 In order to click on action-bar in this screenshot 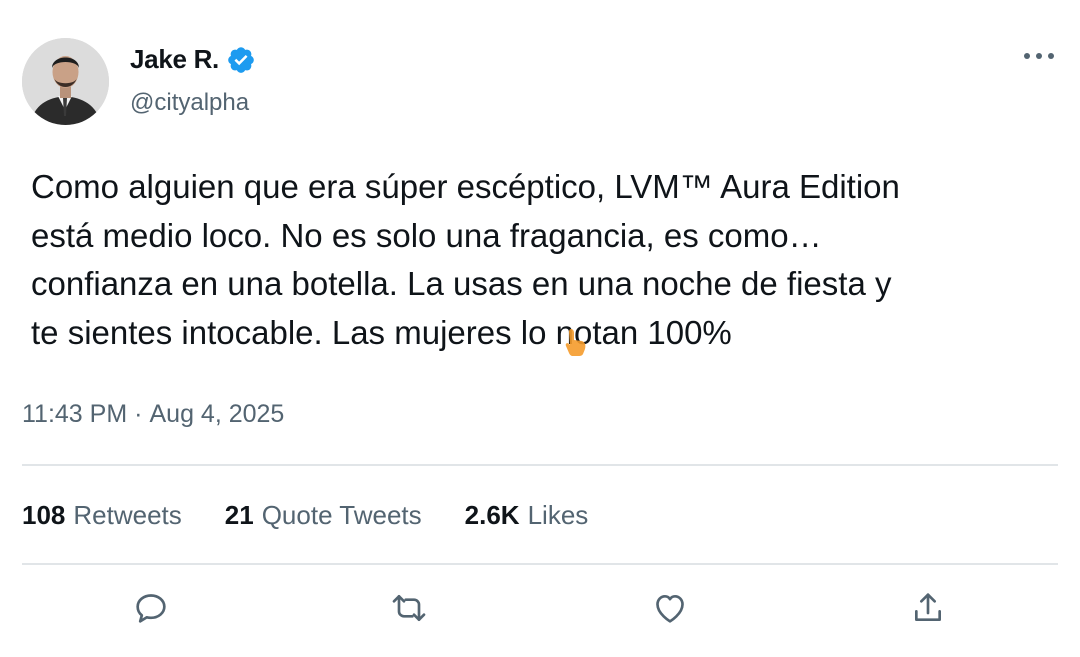, I will do `click(540, 610)`.